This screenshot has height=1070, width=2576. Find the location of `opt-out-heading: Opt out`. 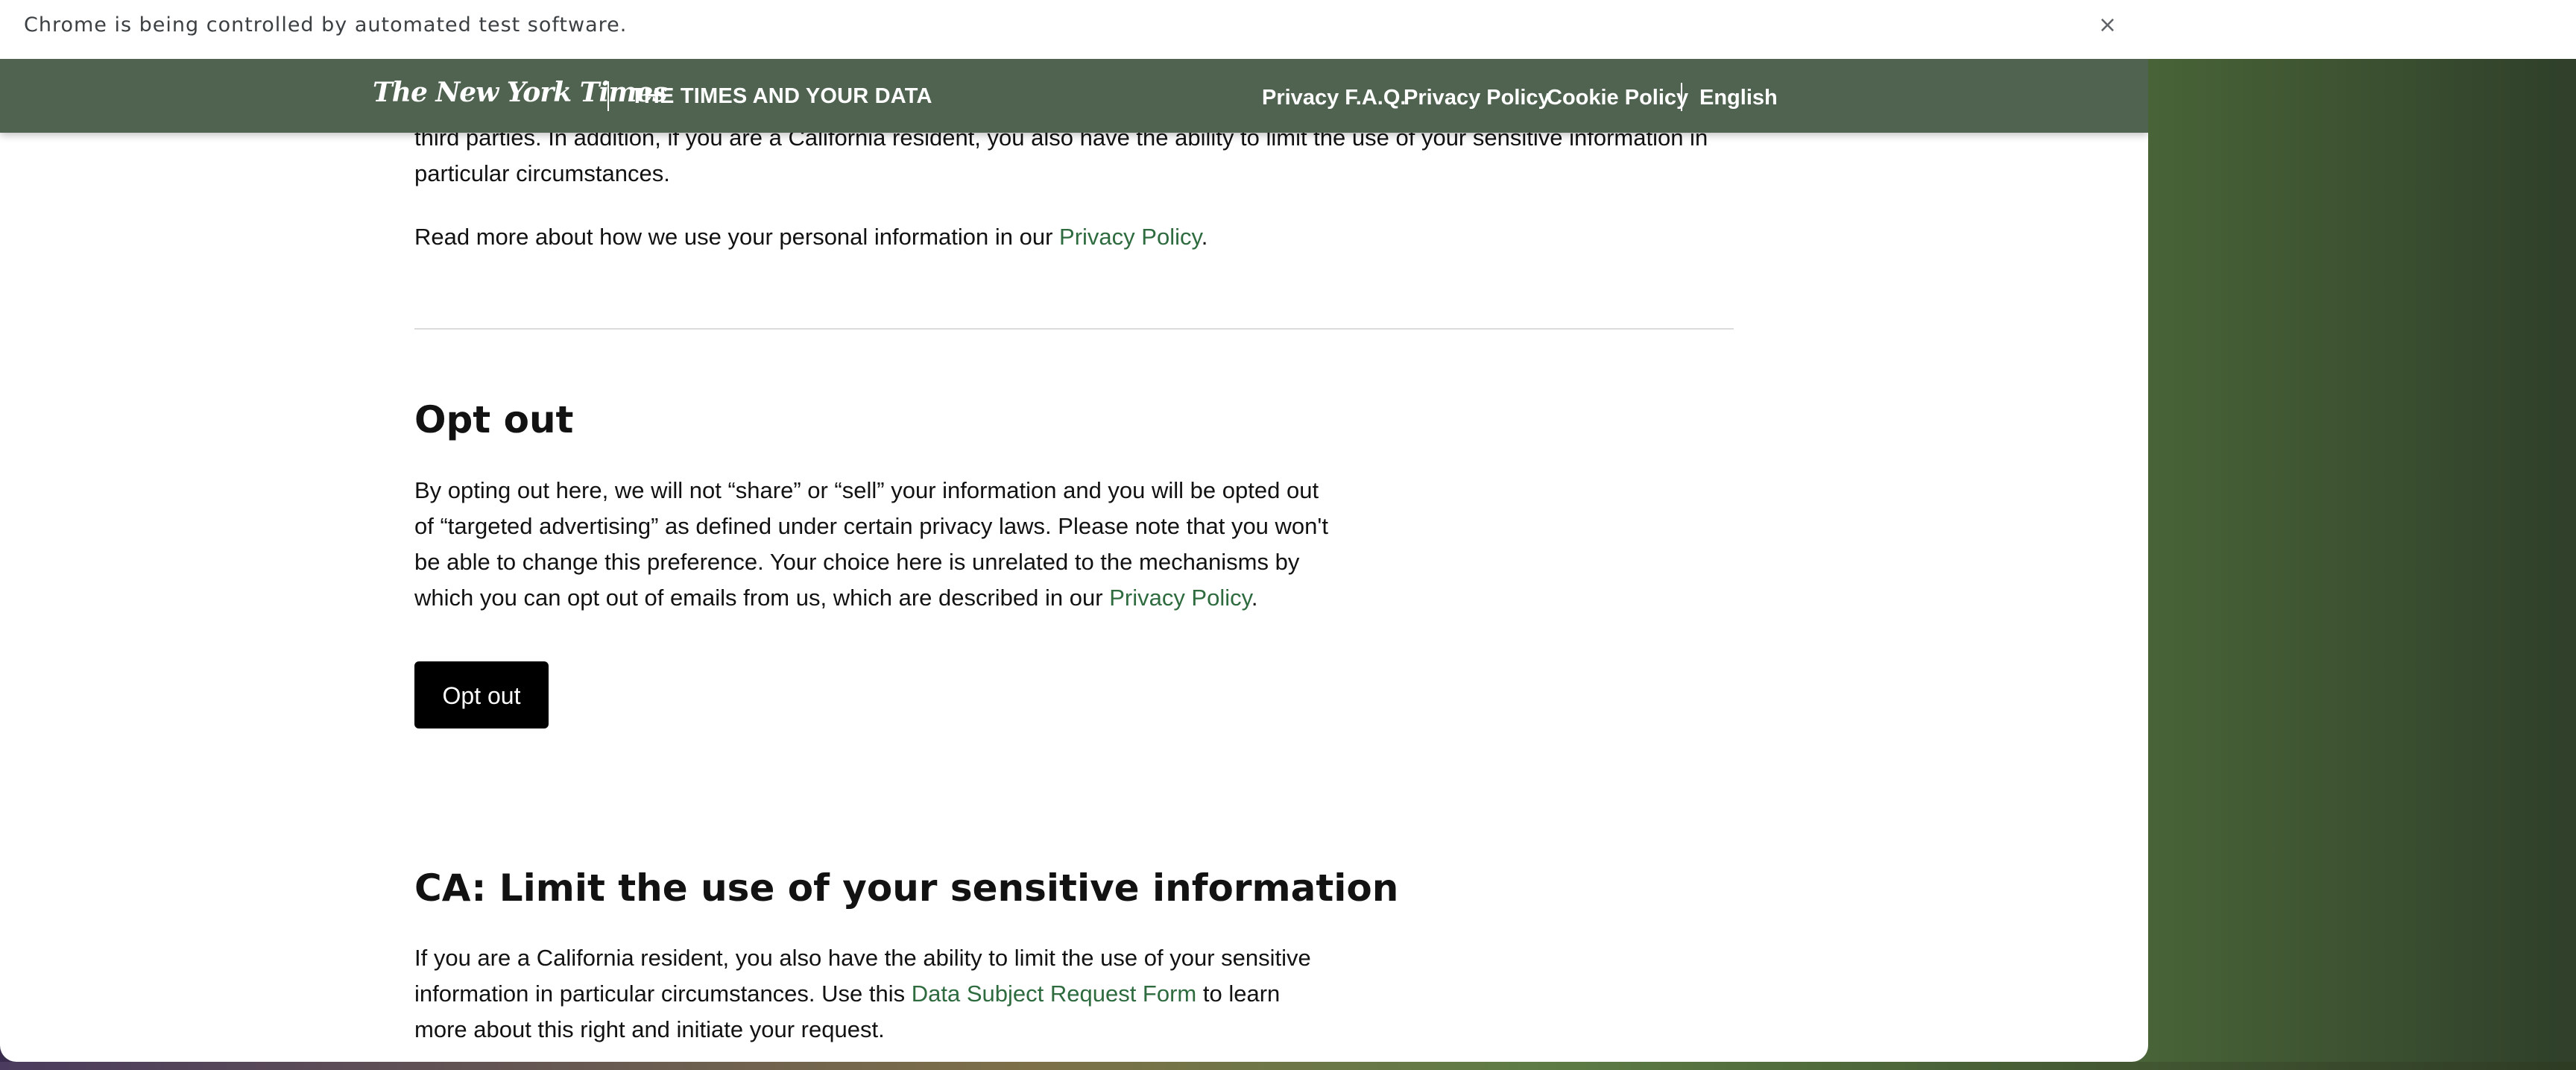

opt-out-heading: Opt out is located at coordinates (494, 419).